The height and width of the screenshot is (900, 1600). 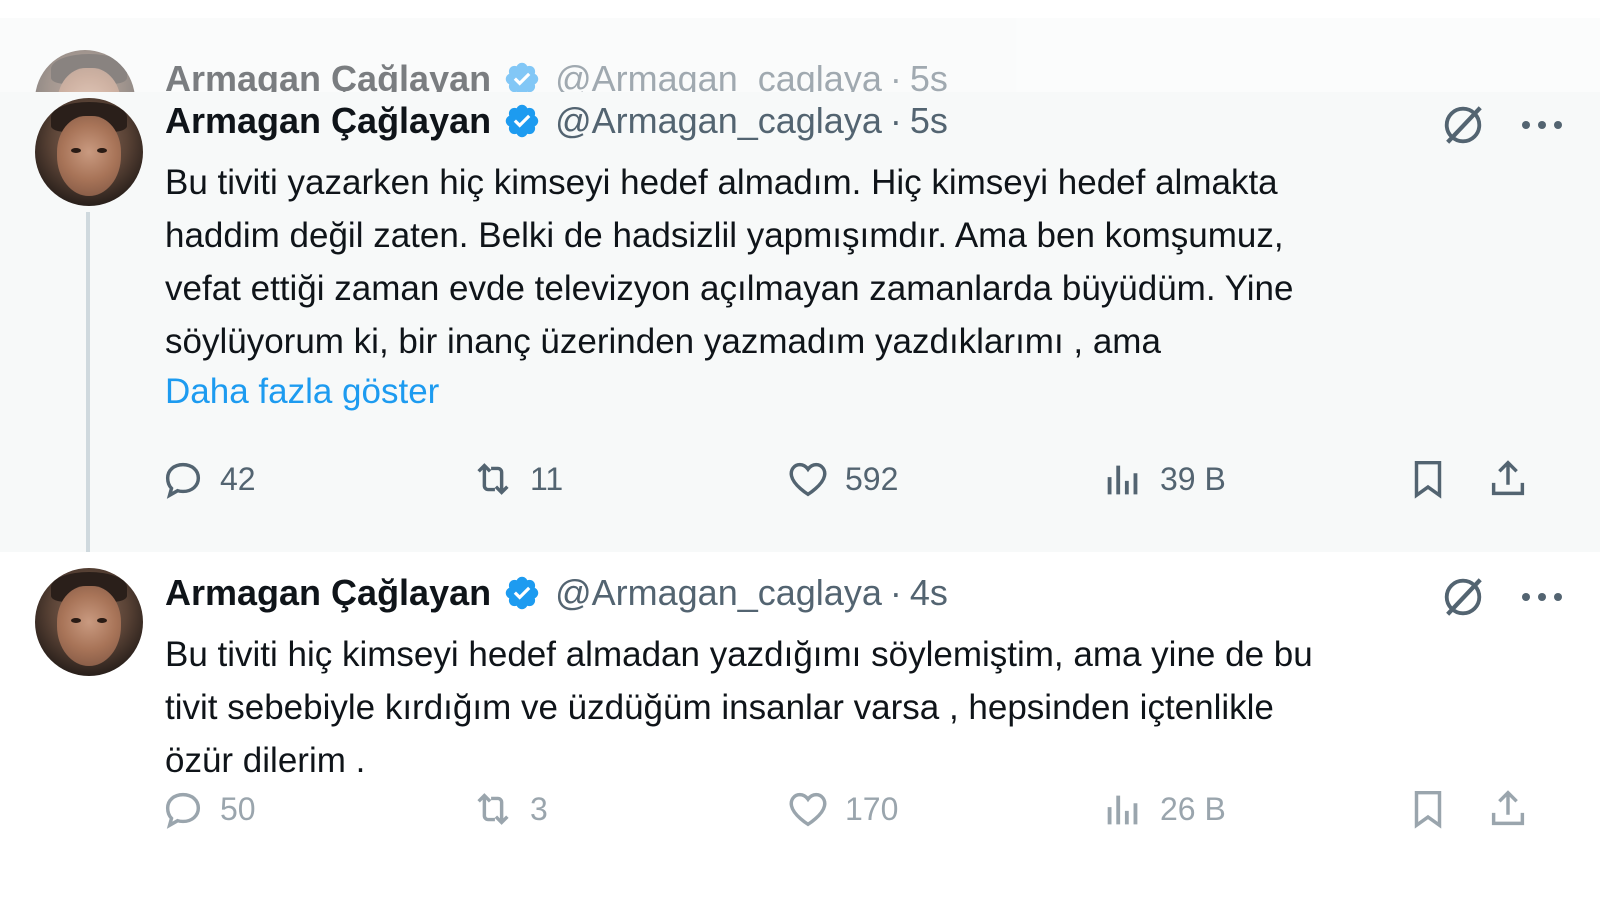 What do you see at coordinates (88, 383) in the screenshot?
I see `thread-line` at bounding box center [88, 383].